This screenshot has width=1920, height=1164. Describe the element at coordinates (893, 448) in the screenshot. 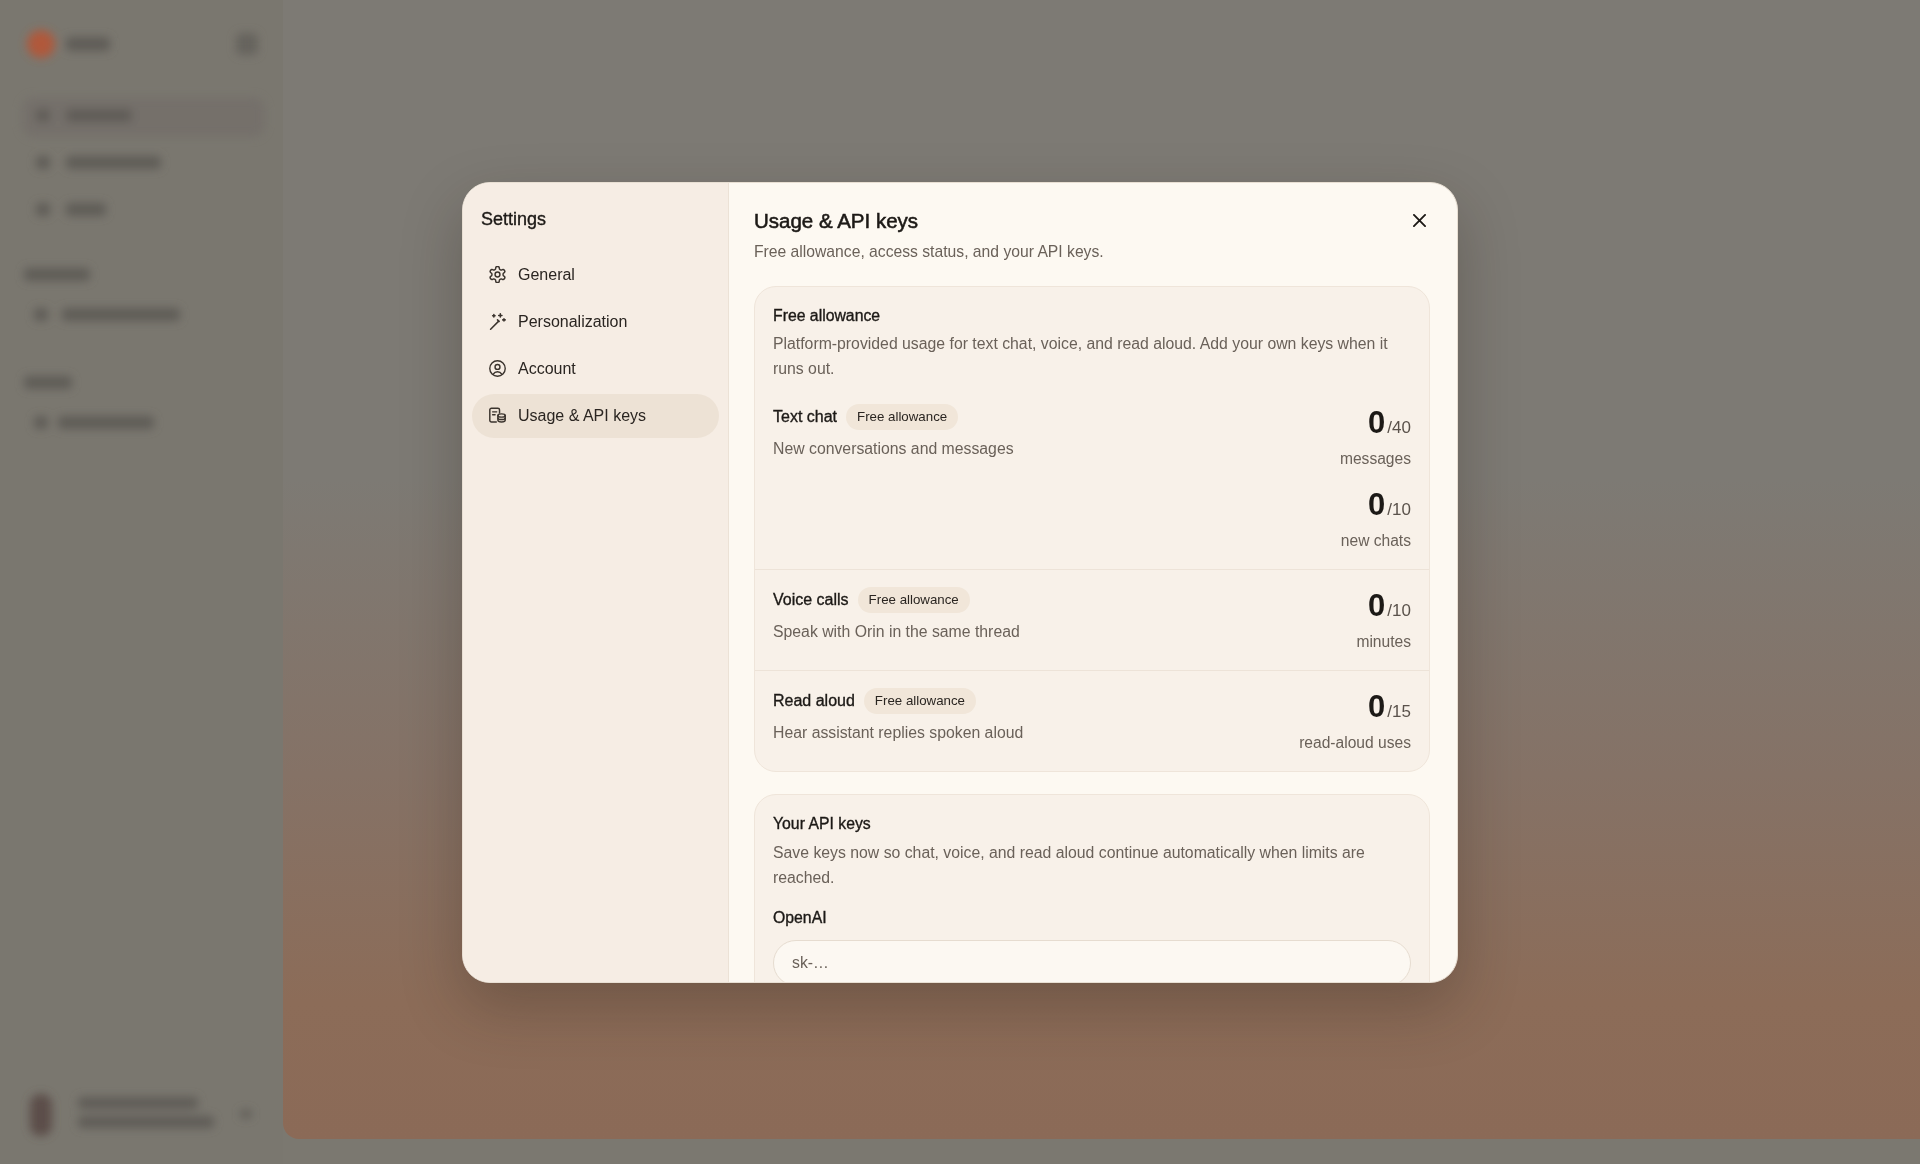

I see `usage-description: New conversations and messages` at that location.